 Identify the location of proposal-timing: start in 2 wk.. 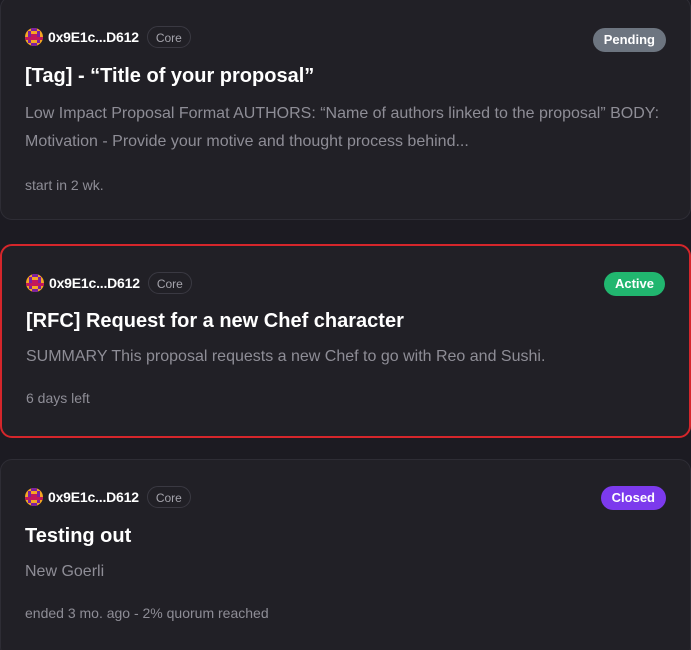
(64, 185).